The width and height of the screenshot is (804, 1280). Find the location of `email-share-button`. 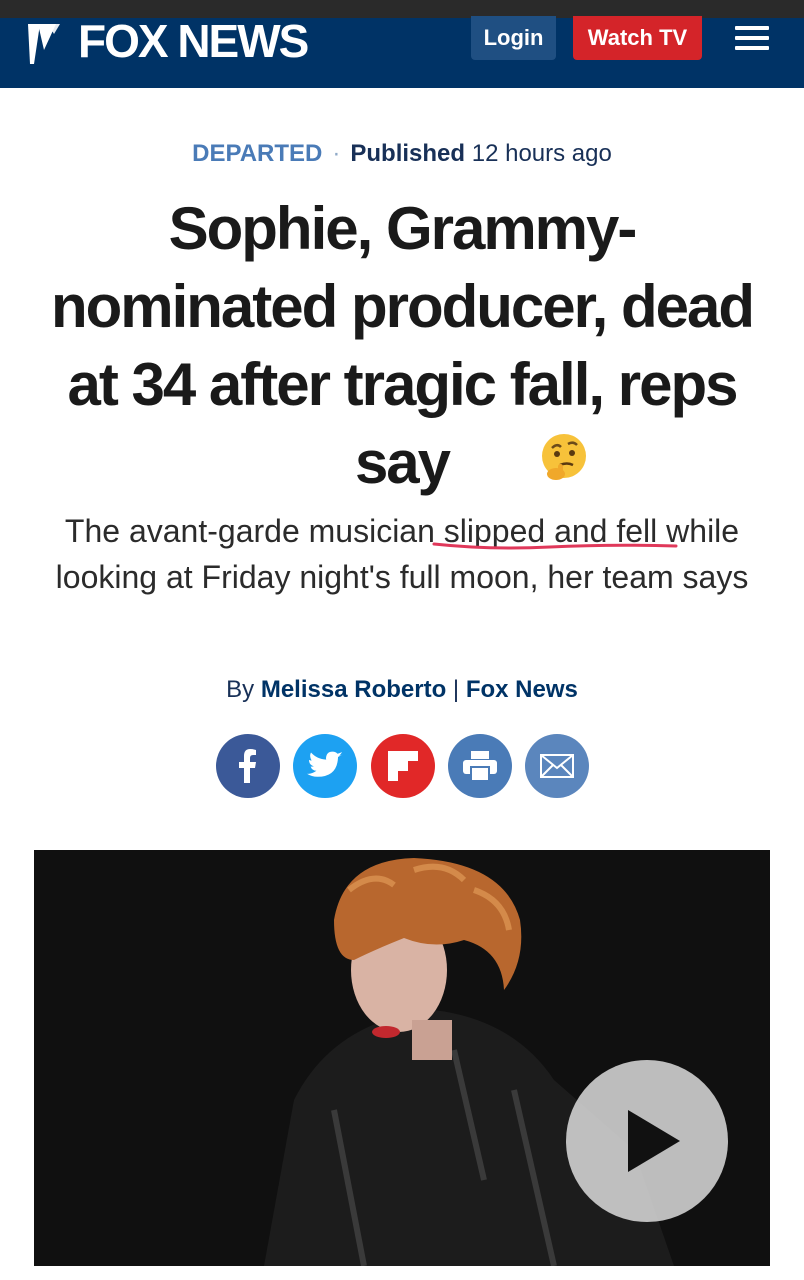

email-share-button is located at coordinates (557, 766).